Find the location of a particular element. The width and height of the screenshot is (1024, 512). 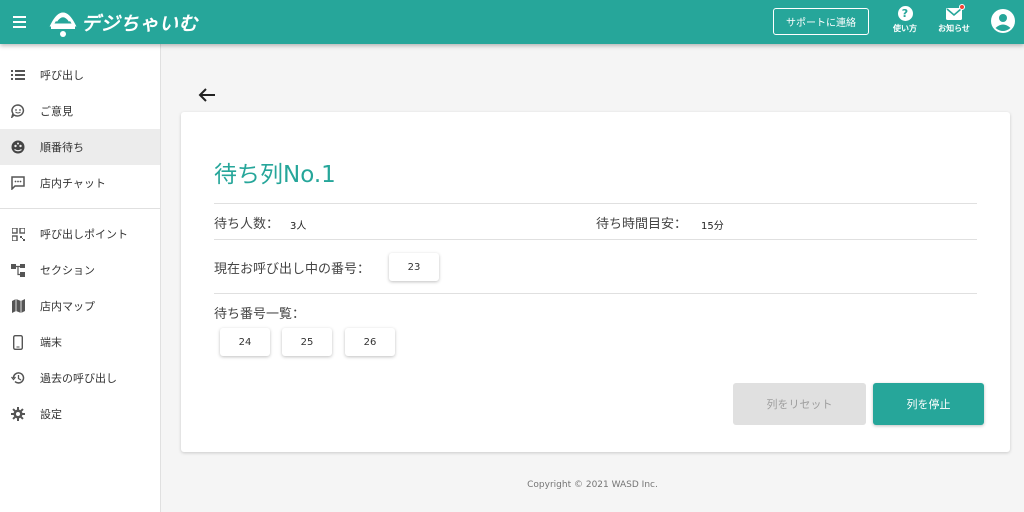

history-icon is located at coordinates (18, 378).